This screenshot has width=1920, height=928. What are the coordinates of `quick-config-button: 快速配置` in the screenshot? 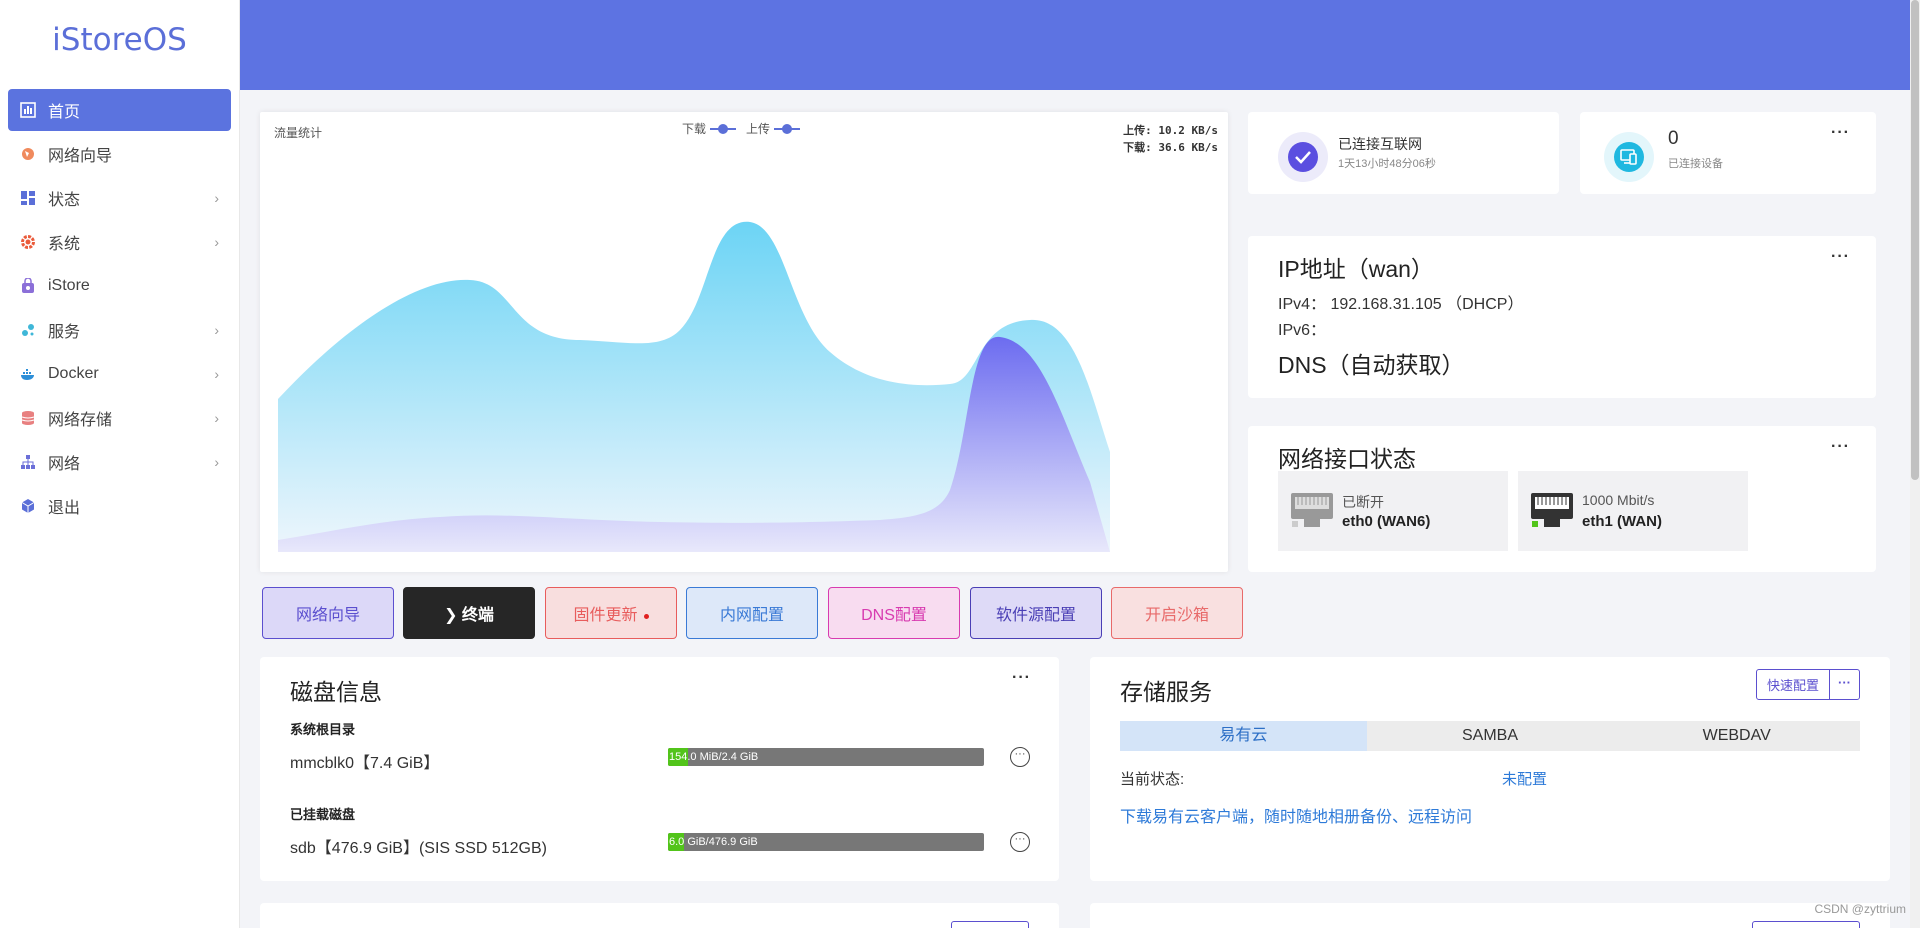 It's located at (1793, 684).